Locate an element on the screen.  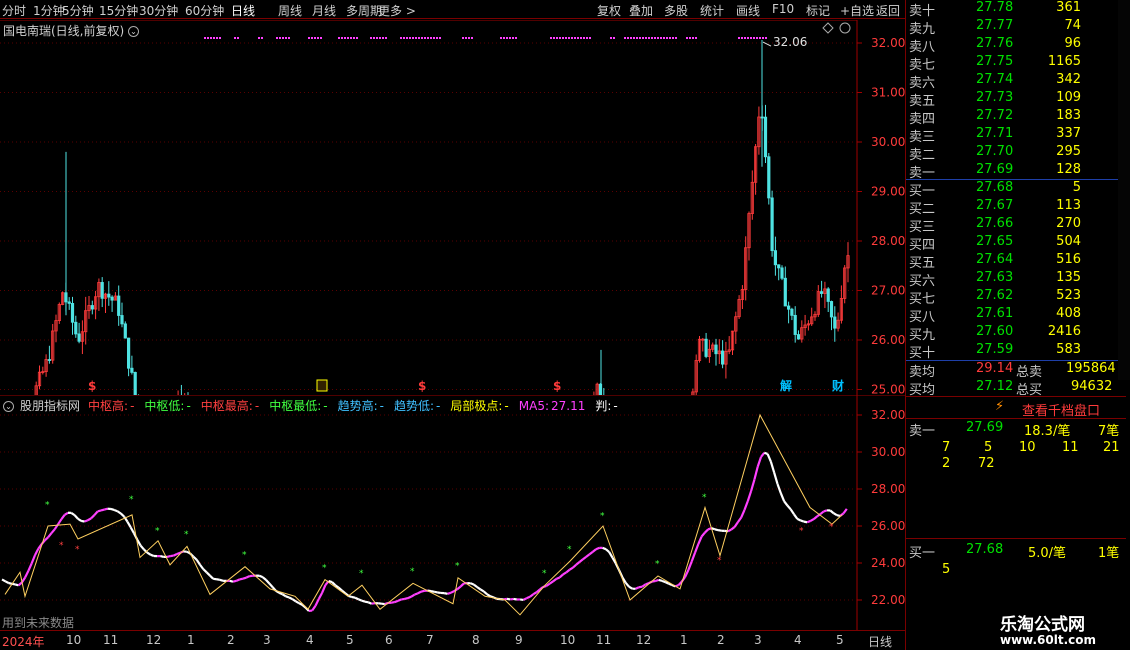
book-row-volume: 5 is located at coordinates (1076, 187).